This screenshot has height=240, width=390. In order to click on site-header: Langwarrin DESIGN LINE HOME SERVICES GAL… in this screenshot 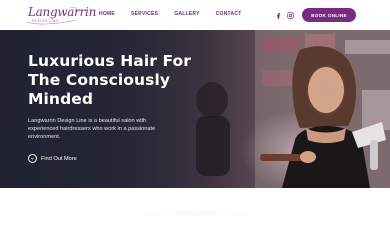, I will do `click(195, 15)`.